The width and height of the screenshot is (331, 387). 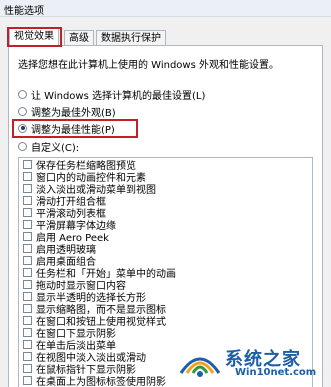 What do you see at coordinates (22, 128) in the screenshot?
I see `radio-button-selected` at bounding box center [22, 128].